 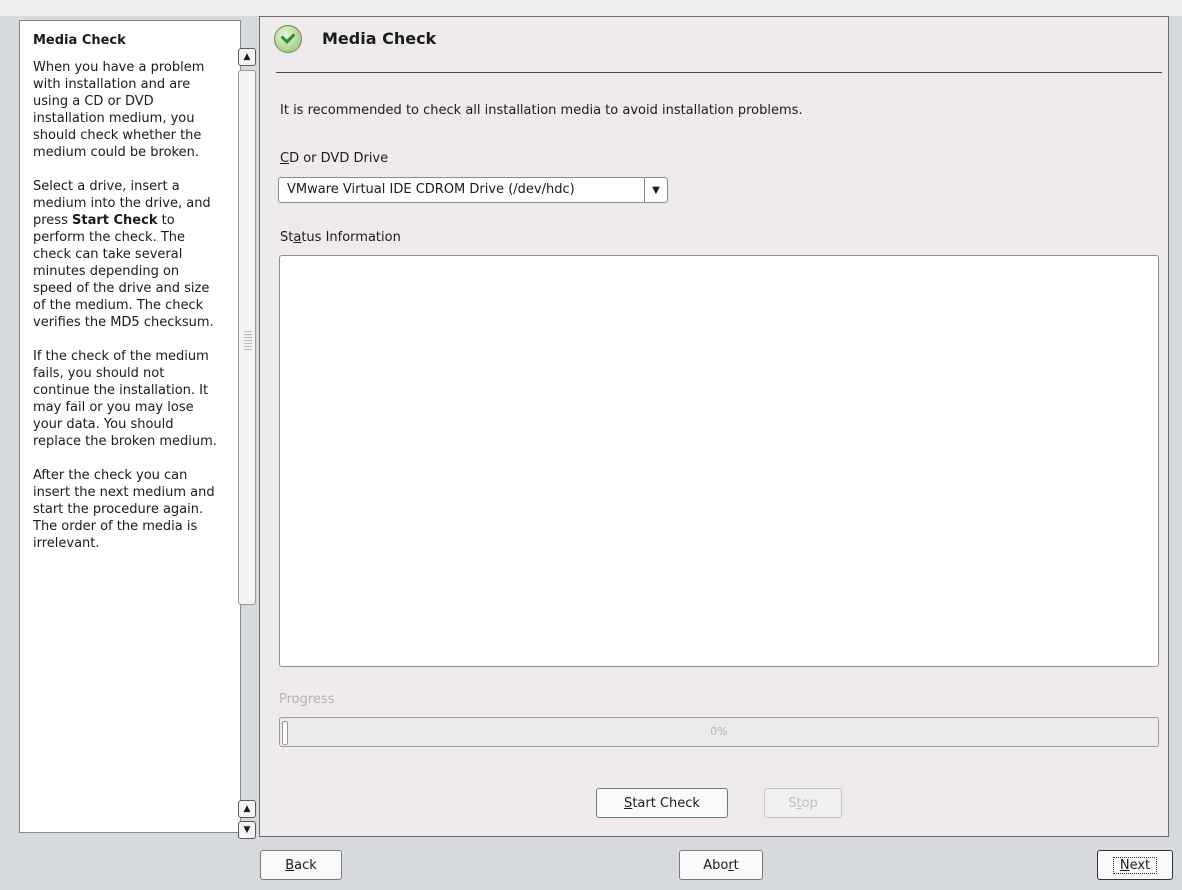 I want to click on scroll-down-button: ▼, so click(x=247, y=830).